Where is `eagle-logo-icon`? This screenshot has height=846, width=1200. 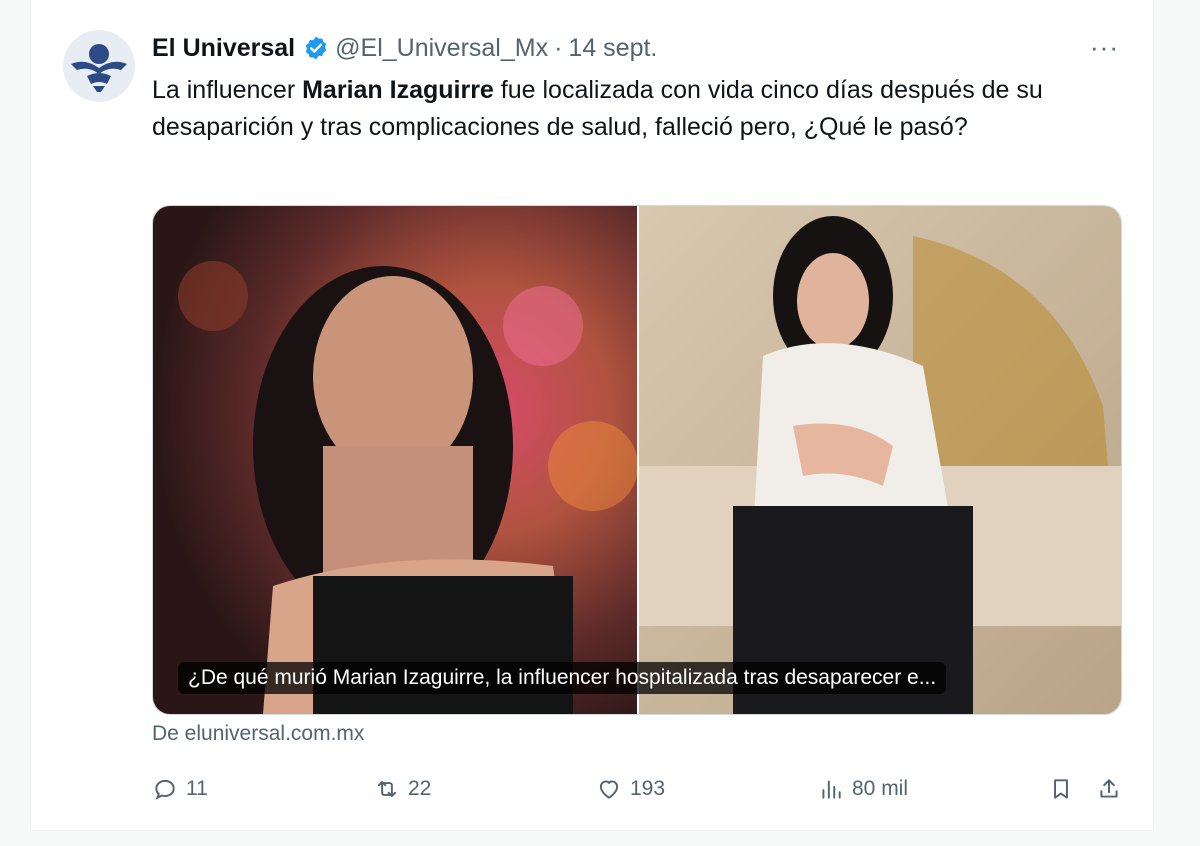
eagle-logo-icon is located at coordinates (99, 66).